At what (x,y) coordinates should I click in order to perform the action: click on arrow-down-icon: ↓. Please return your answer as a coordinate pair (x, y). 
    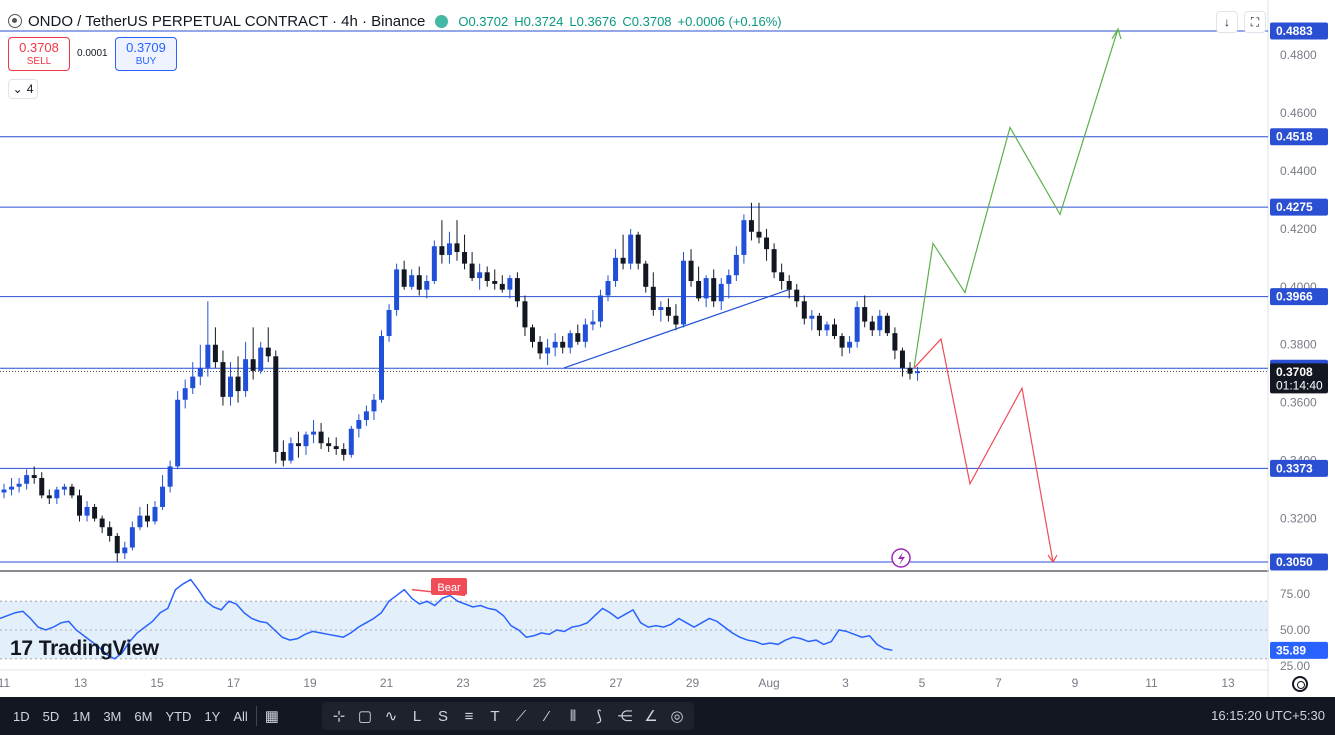
    Looking at the image, I should click on (1227, 22).